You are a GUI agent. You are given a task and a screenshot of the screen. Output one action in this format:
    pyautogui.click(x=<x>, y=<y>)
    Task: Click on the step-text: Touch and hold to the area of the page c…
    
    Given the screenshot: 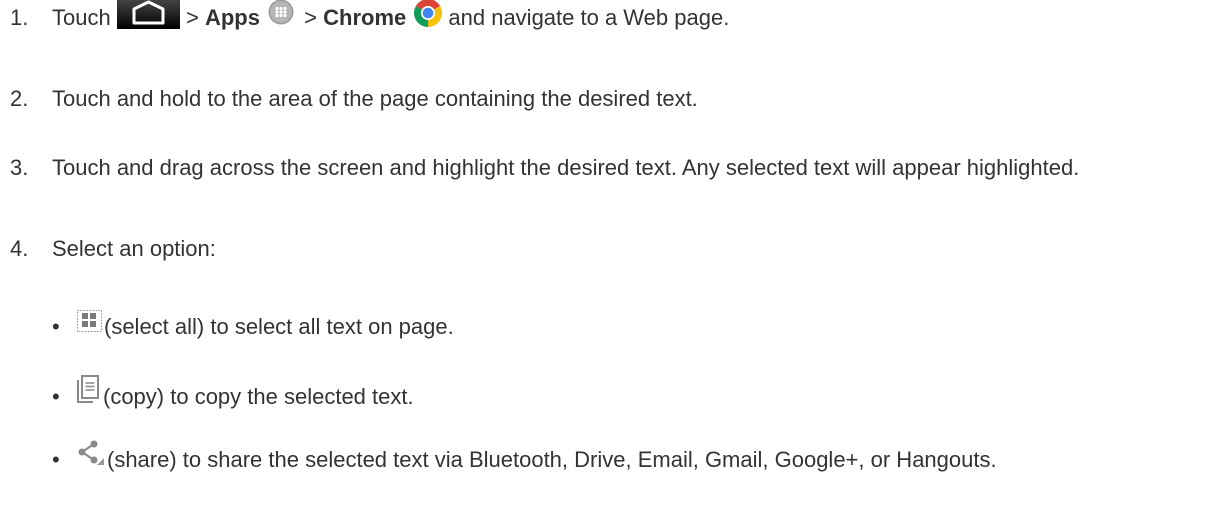 What is the action you would take?
    pyautogui.click(x=375, y=98)
    